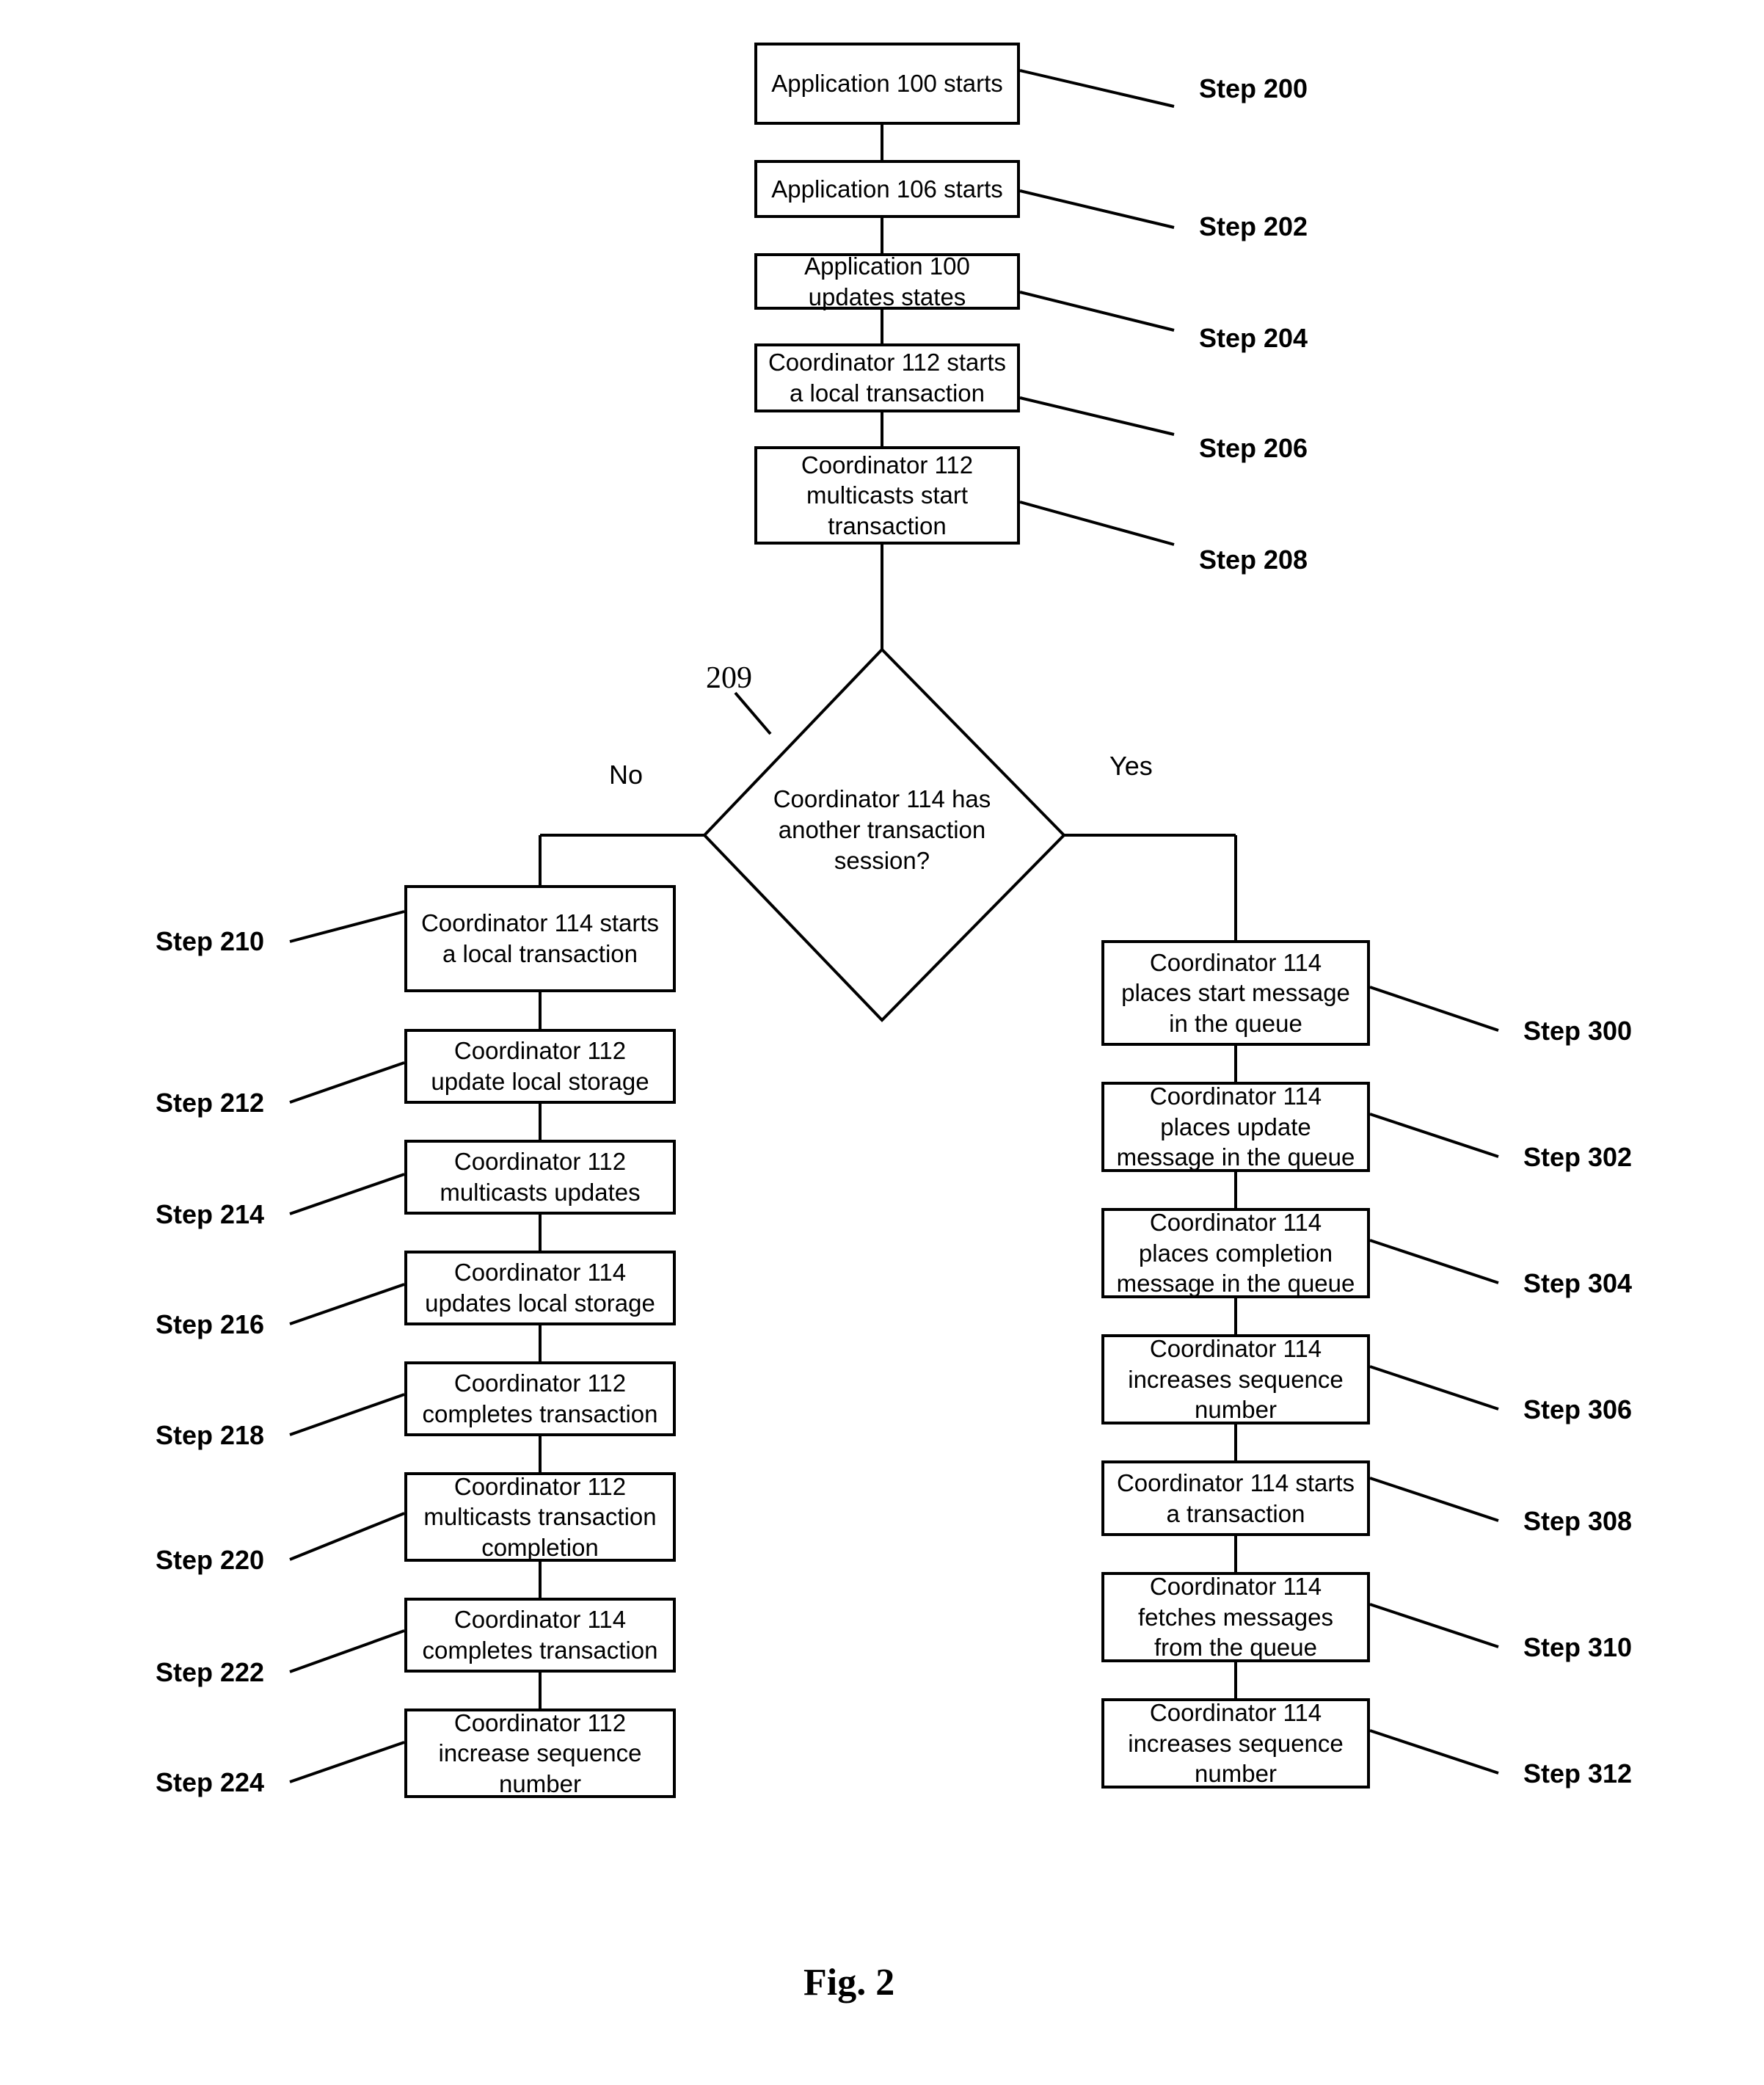 The width and height of the screenshot is (1764, 2085). I want to click on branch-label-no: No, so click(626, 775).